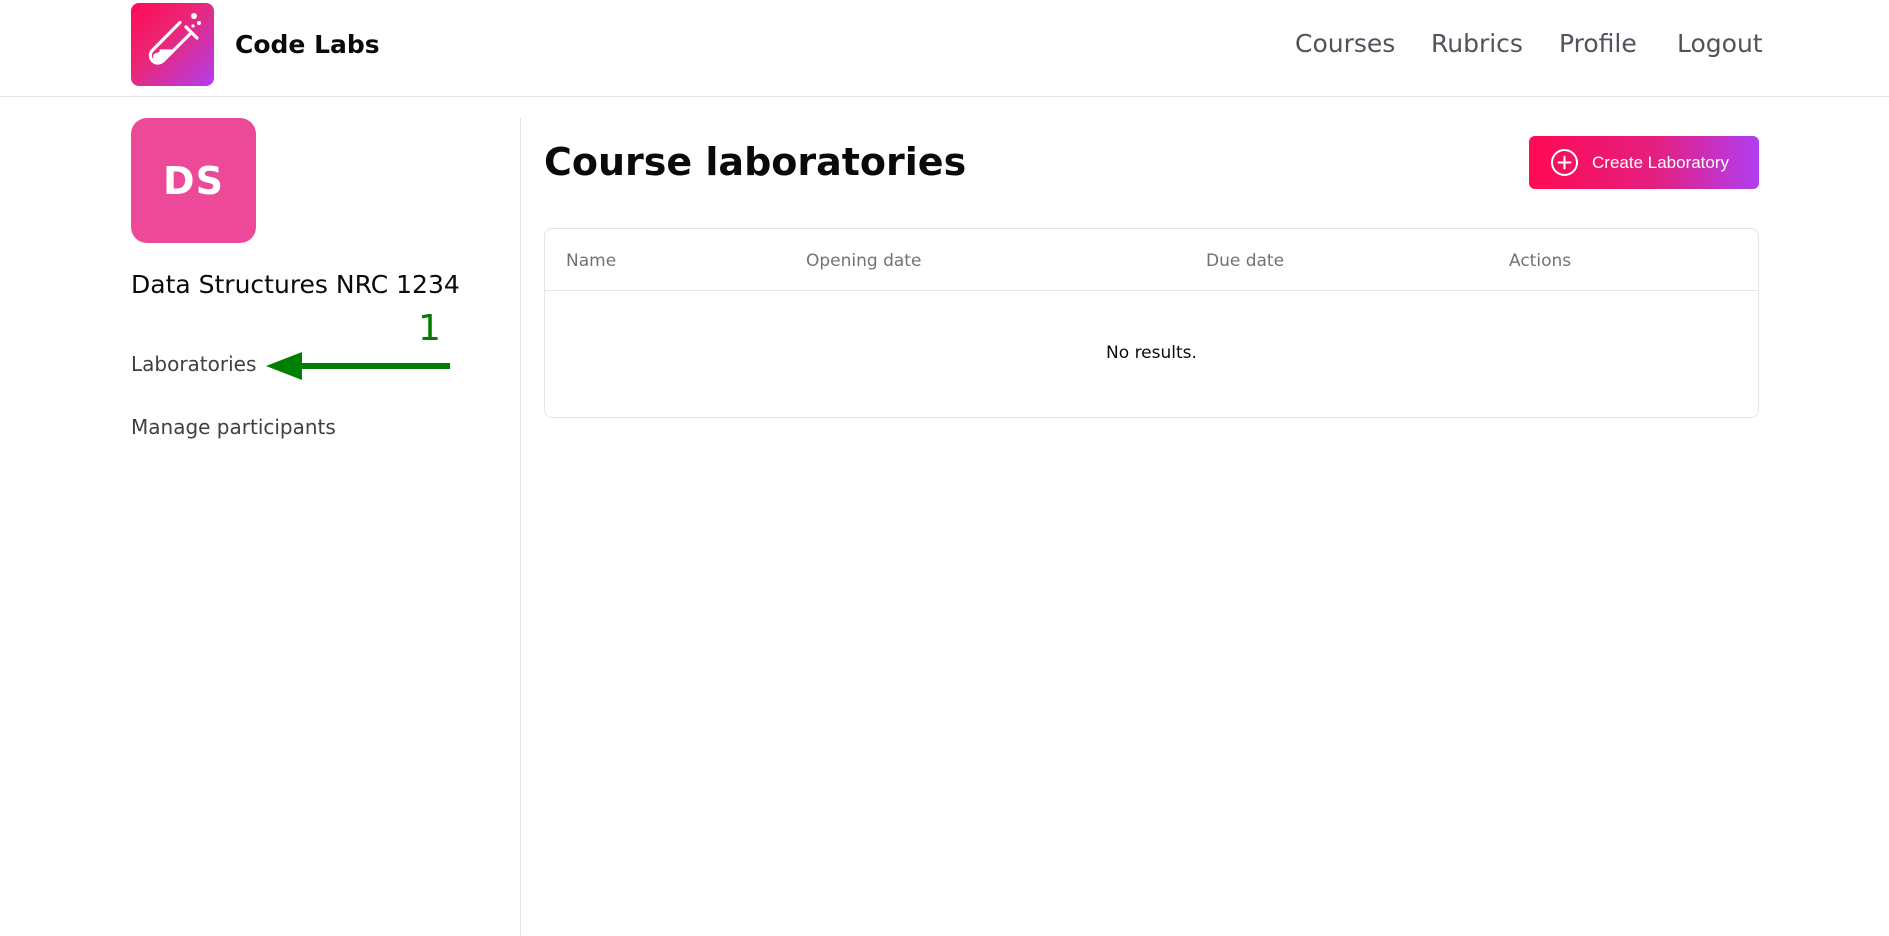 This screenshot has height=936, width=1889. What do you see at coordinates (1477, 43) in the screenshot?
I see `nav-rubrics: Rubrics` at bounding box center [1477, 43].